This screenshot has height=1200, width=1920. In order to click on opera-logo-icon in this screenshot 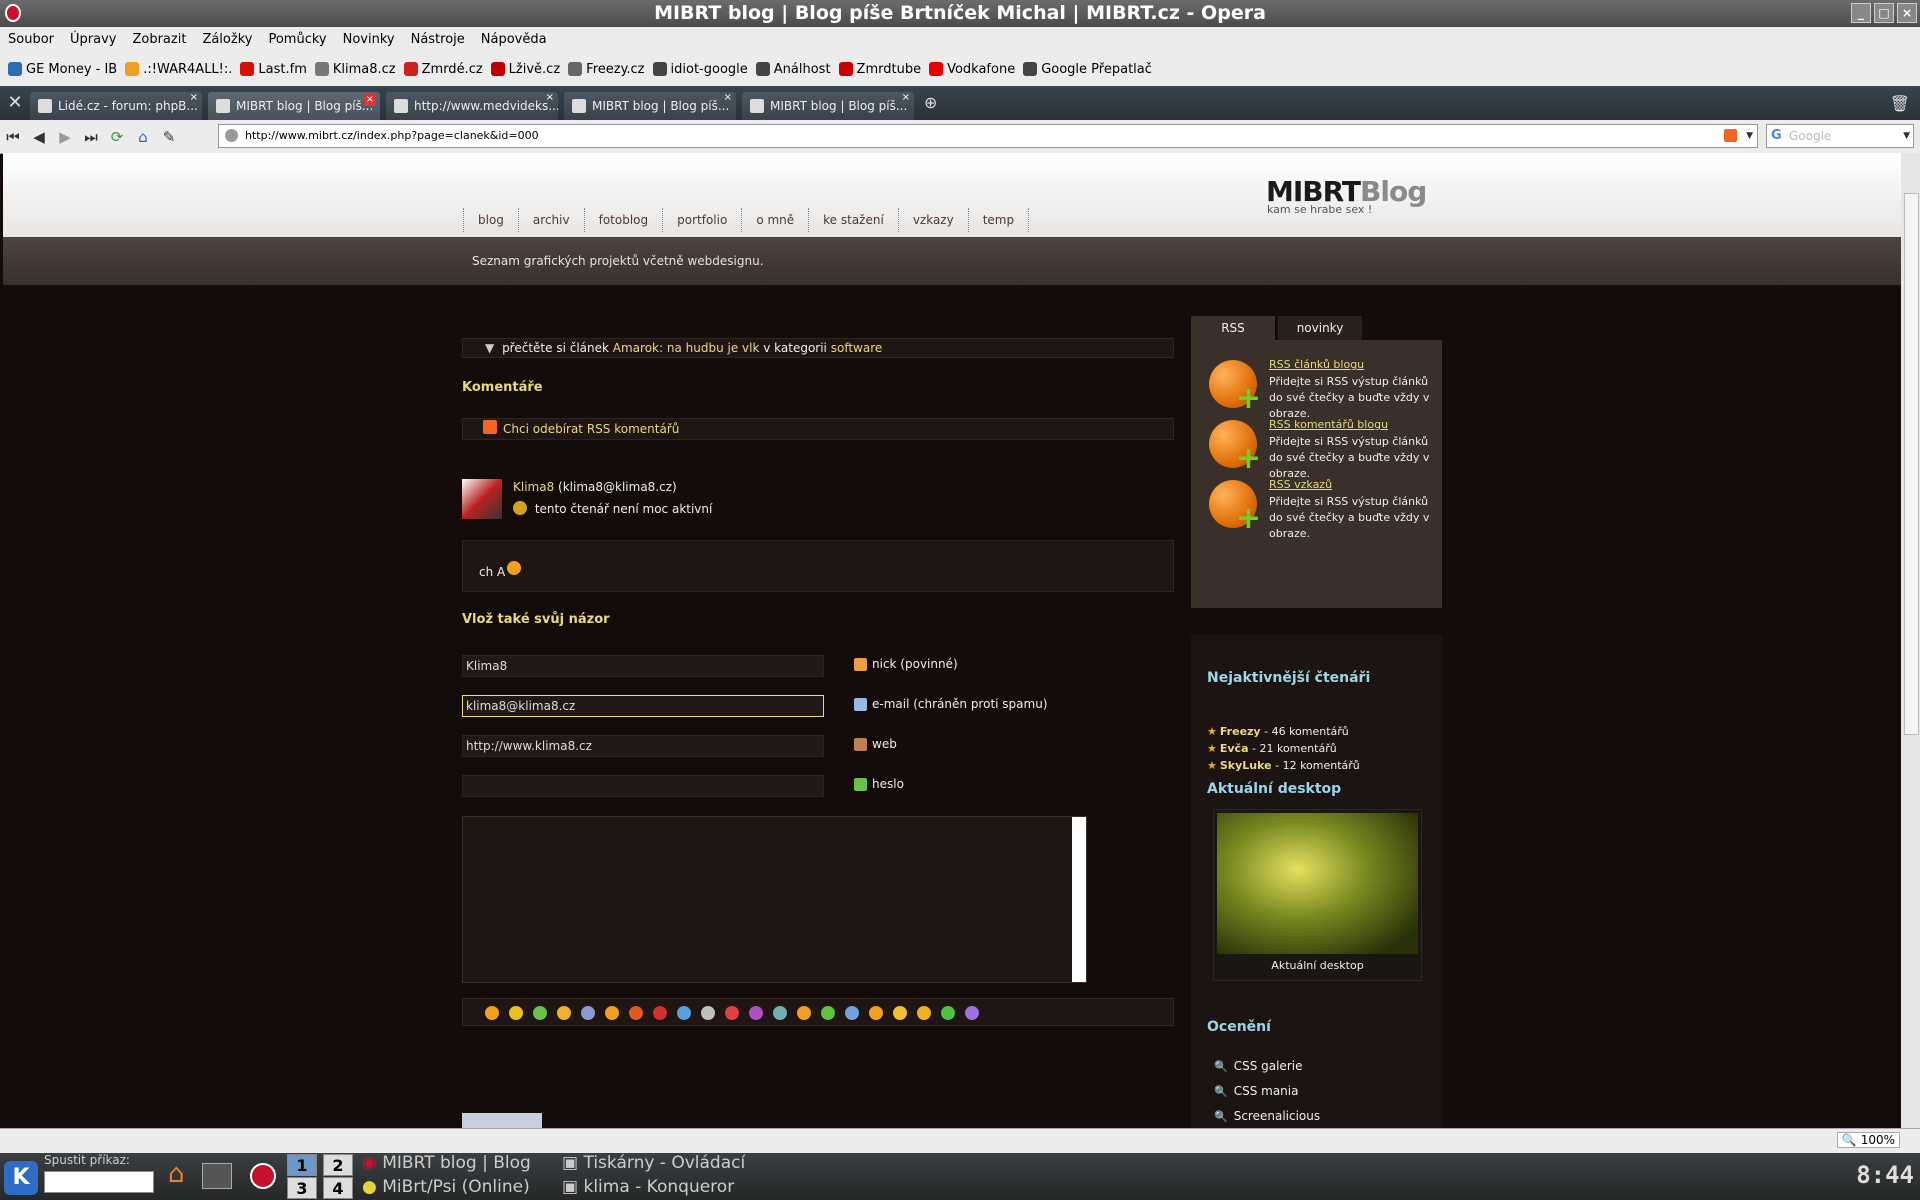, I will do `click(13, 13)`.